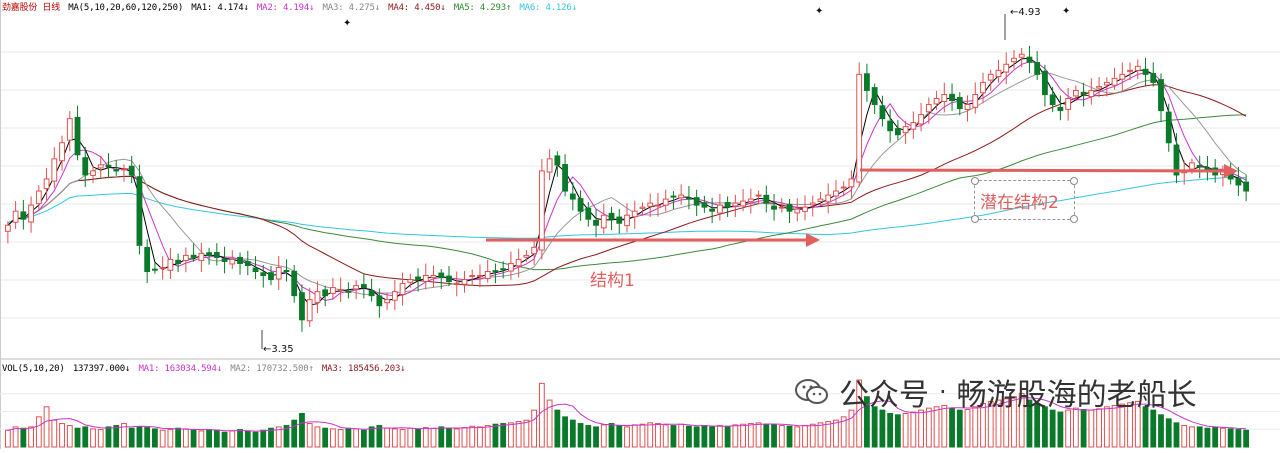  What do you see at coordinates (812, 392) in the screenshot?
I see `wechat-icon` at bounding box center [812, 392].